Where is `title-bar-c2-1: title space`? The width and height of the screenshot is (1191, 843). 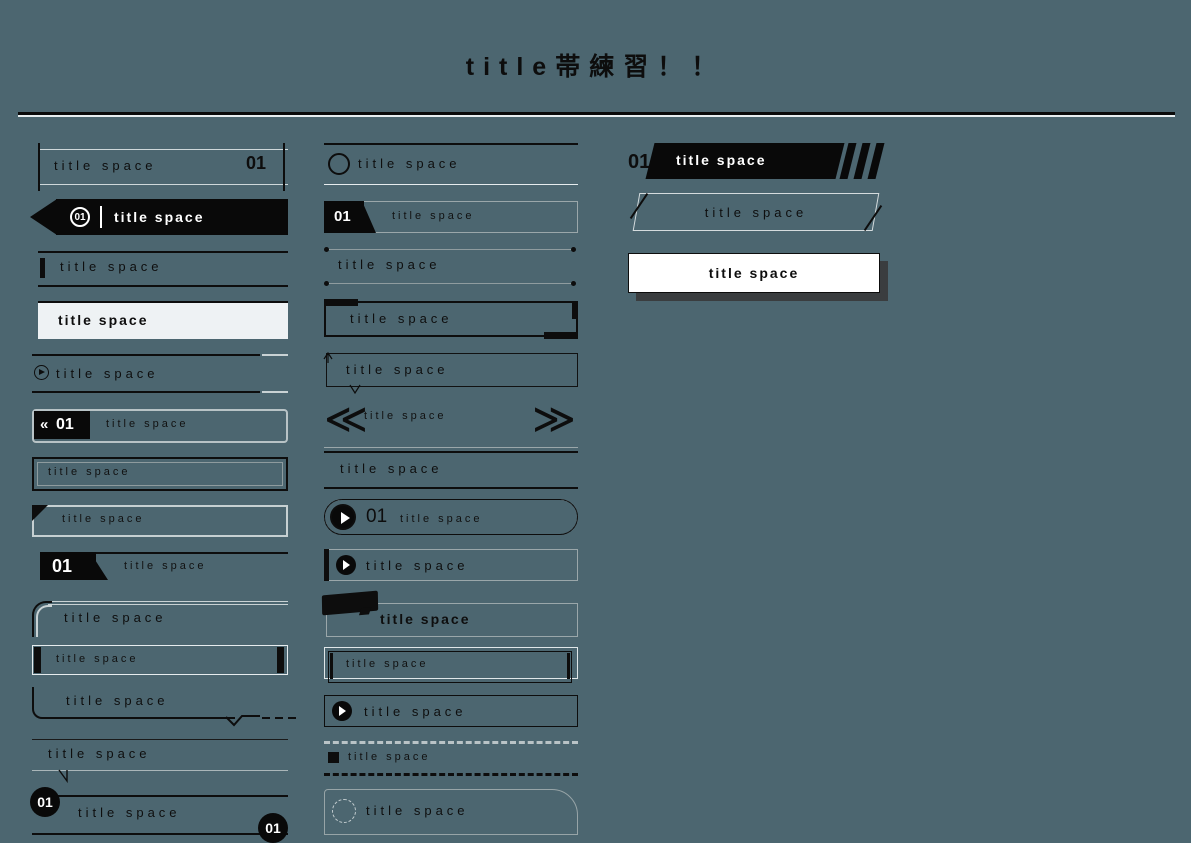 title-bar-c2-1: title space is located at coordinates (450, 166).